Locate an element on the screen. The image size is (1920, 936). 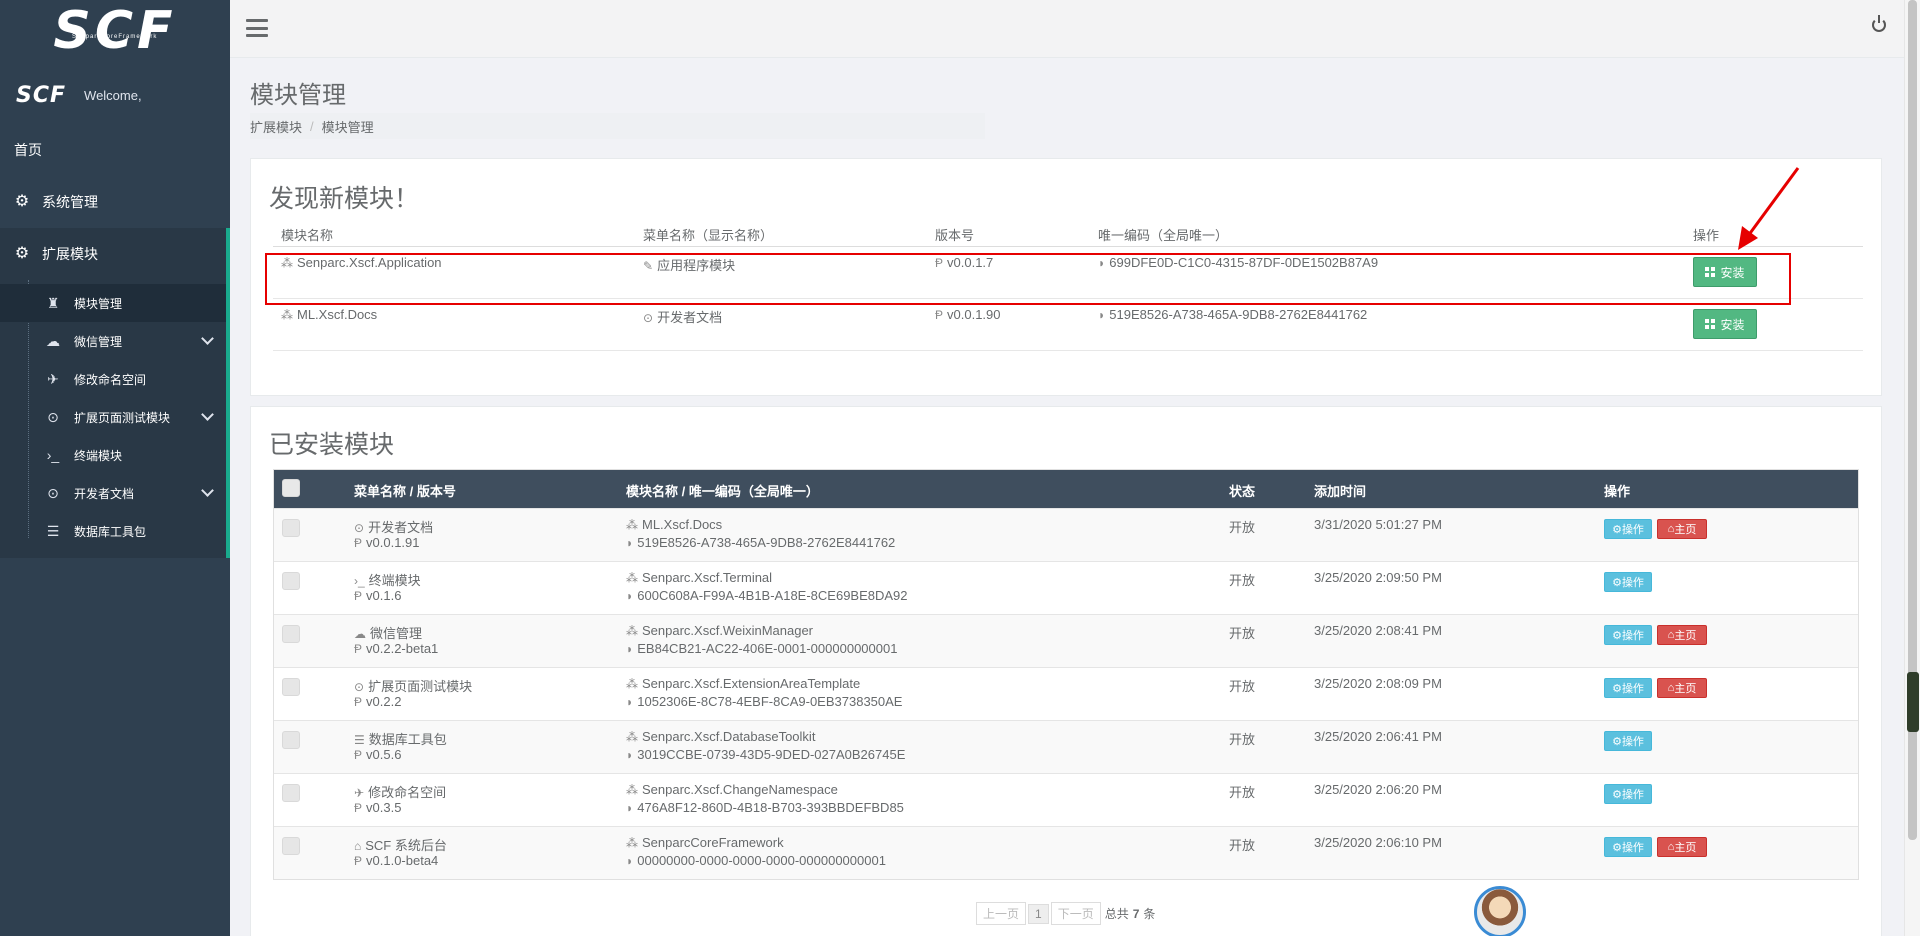
floating-avatar is located at coordinates (1500, 911).